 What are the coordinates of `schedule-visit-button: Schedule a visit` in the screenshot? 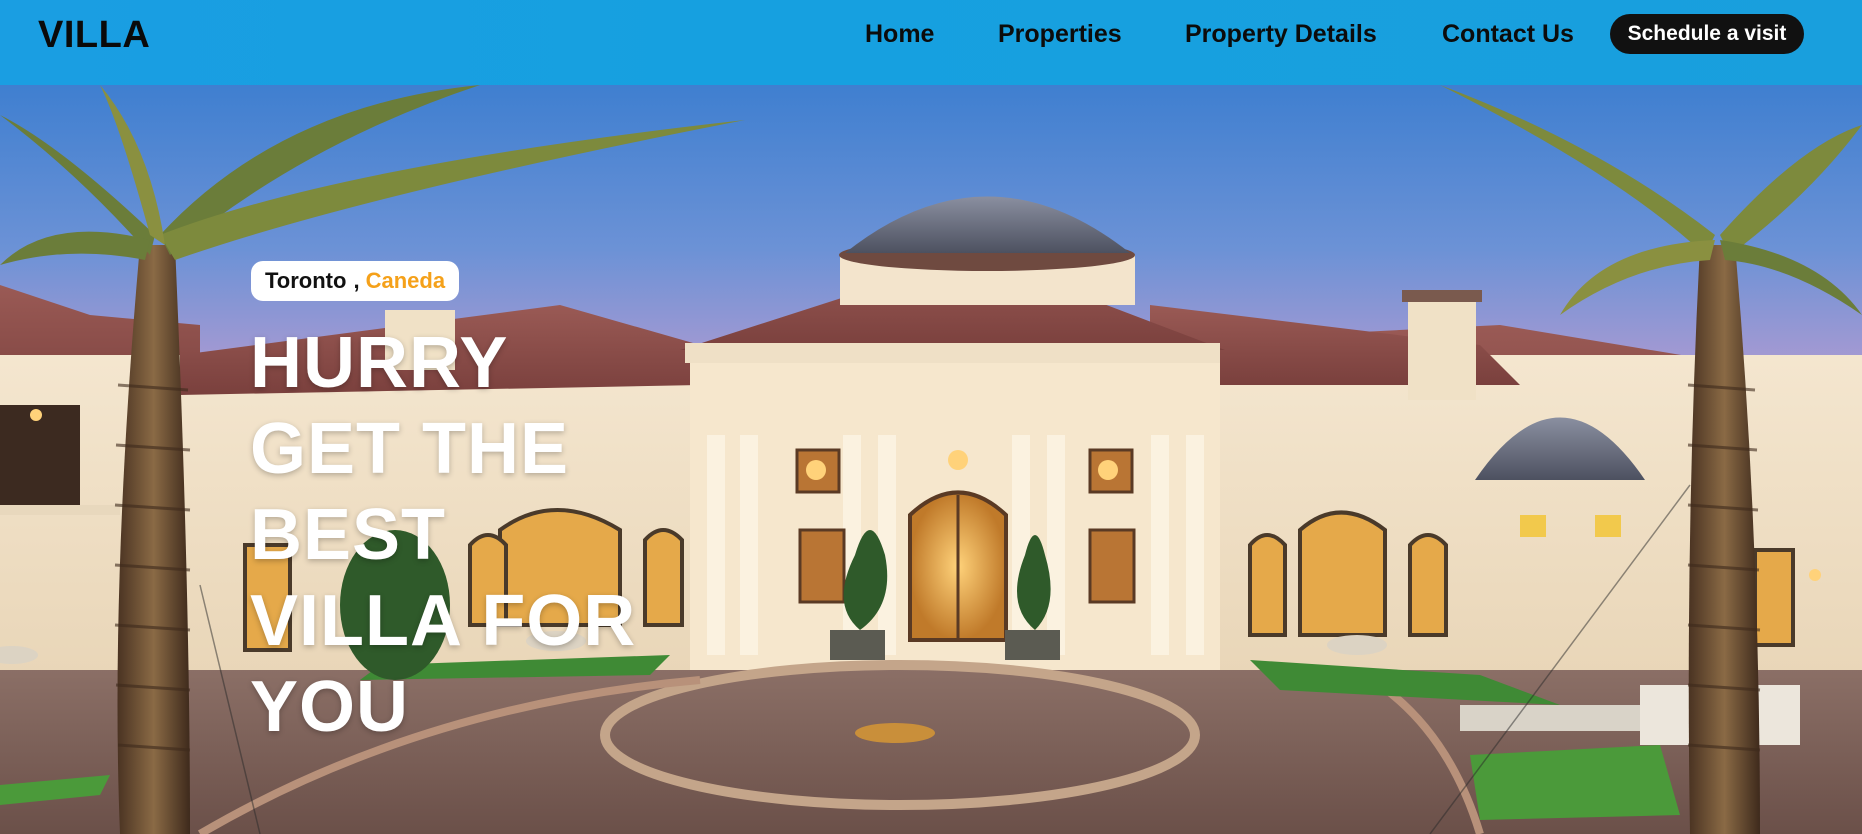 It's located at (1707, 34).